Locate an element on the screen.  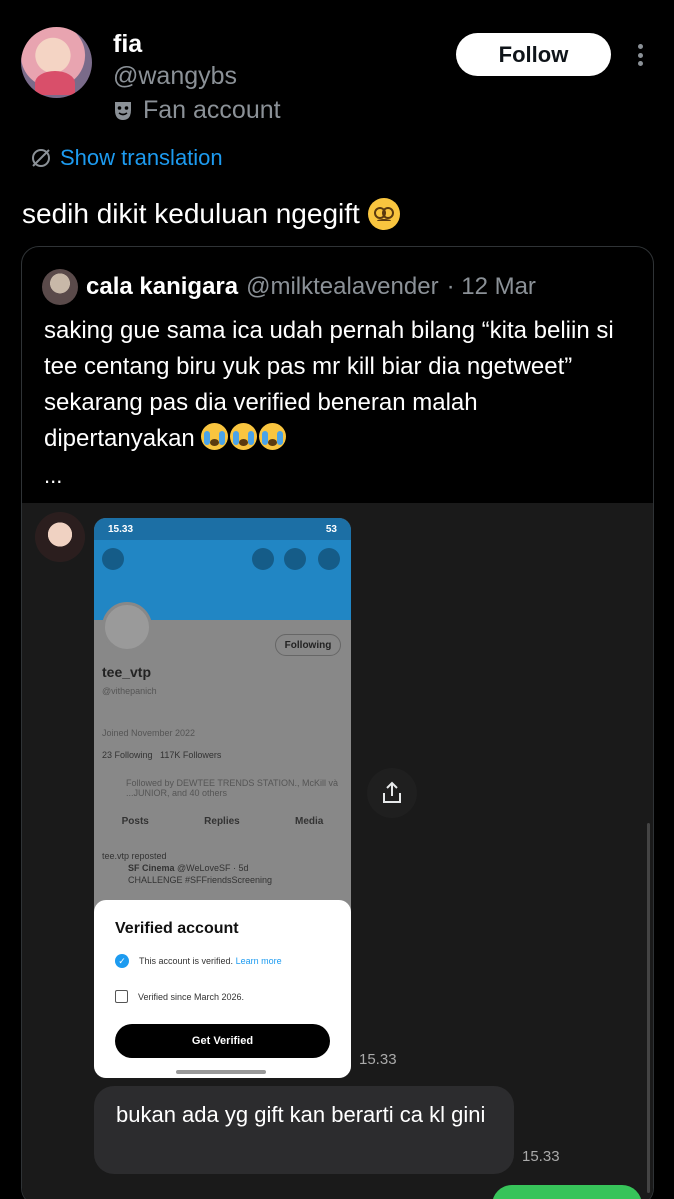
verified-check-icon: ✓ is located at coordinates (122, 961).